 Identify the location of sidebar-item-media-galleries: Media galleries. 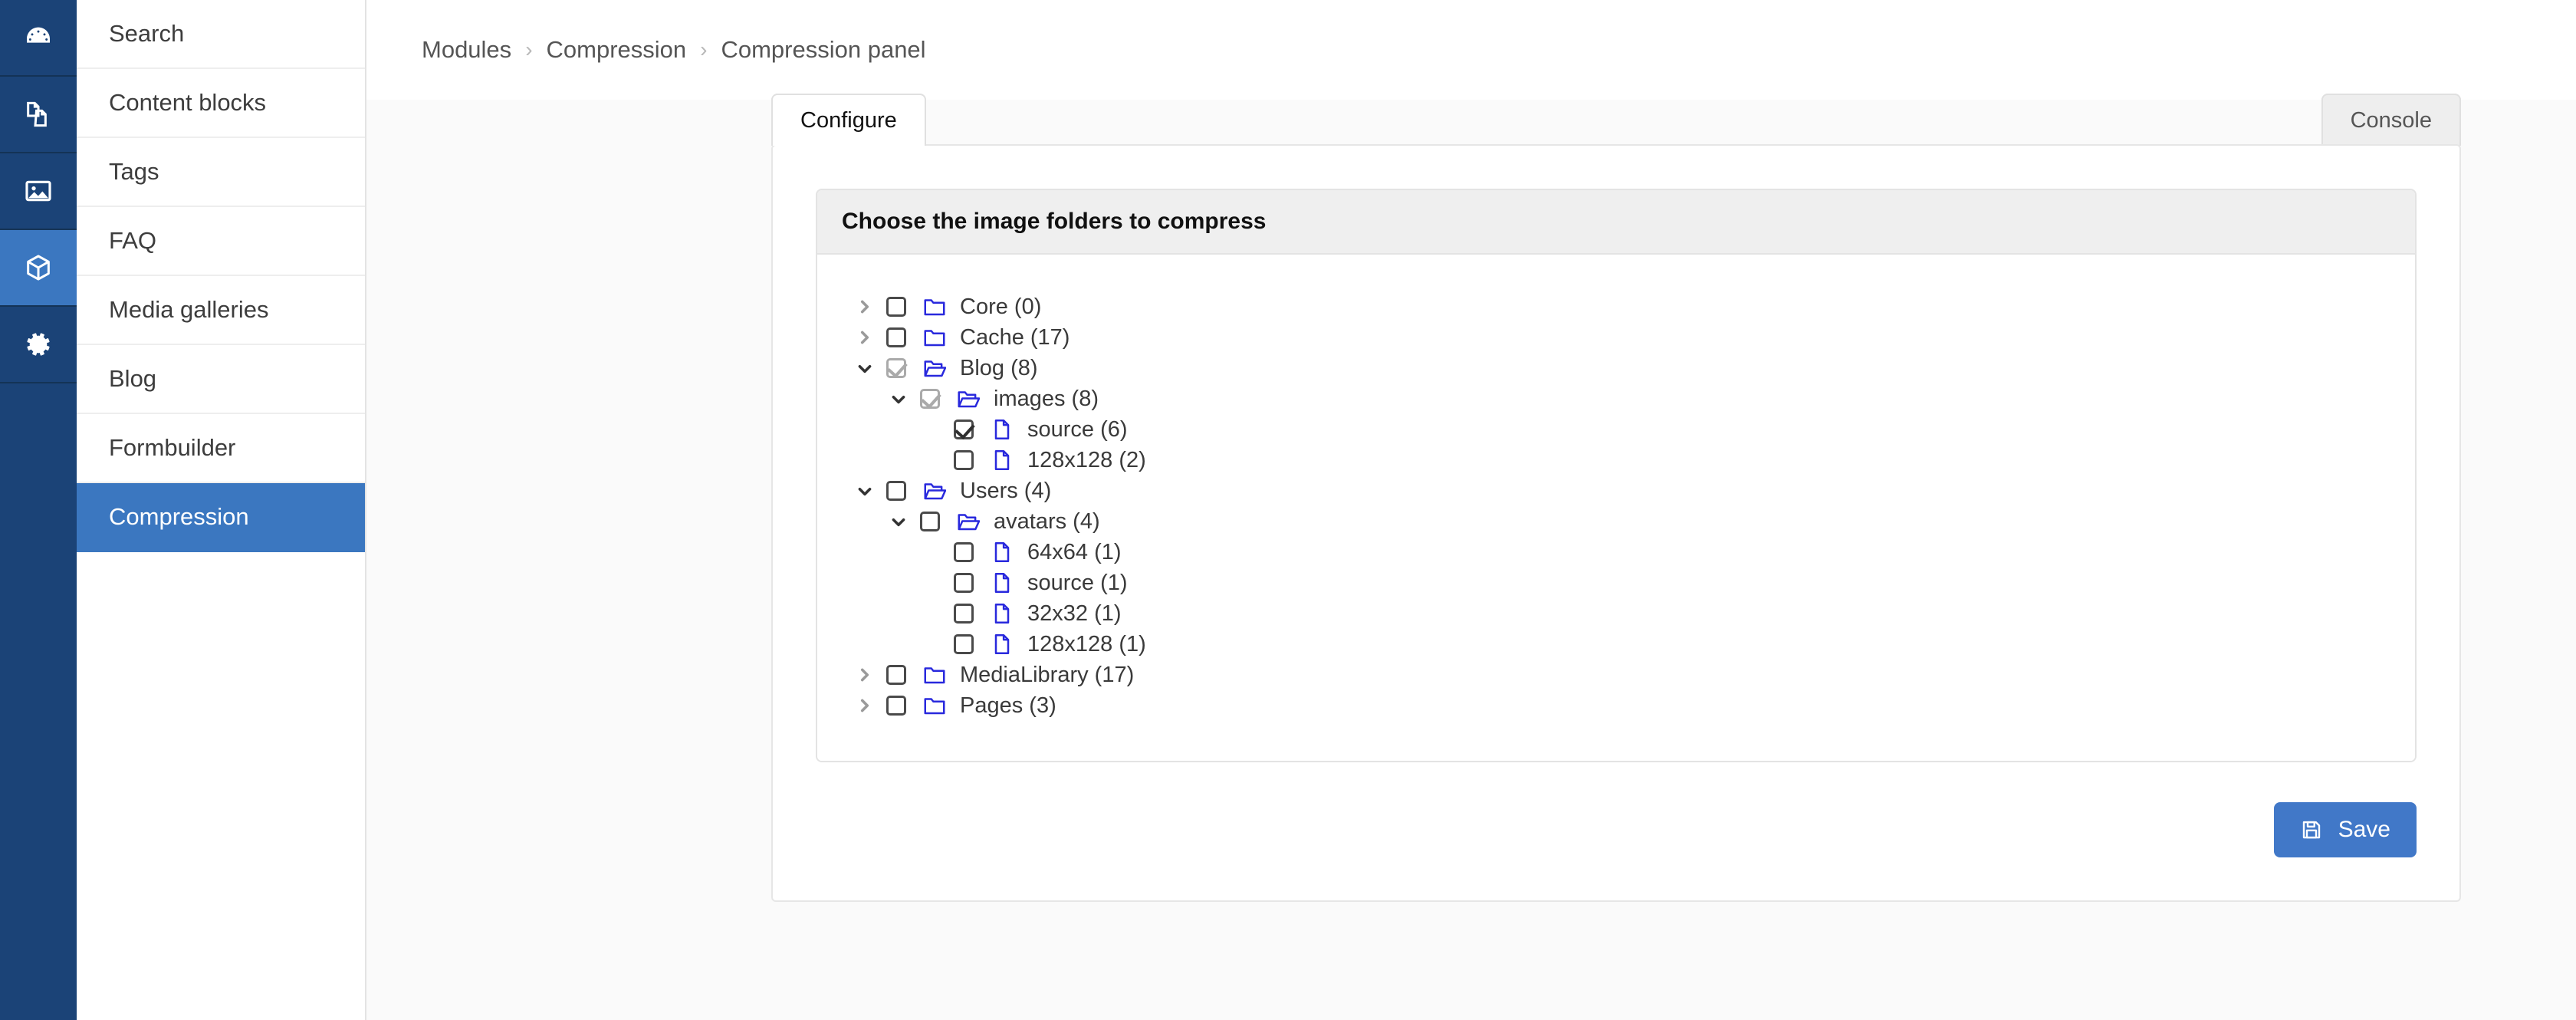
(221, 310).